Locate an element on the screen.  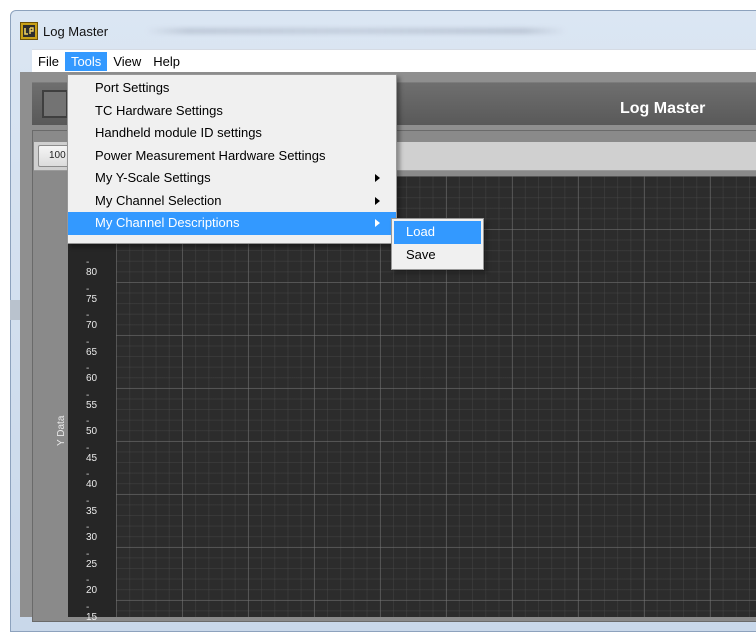
y-tick-label: 55 is located at coordinates (91, 401).